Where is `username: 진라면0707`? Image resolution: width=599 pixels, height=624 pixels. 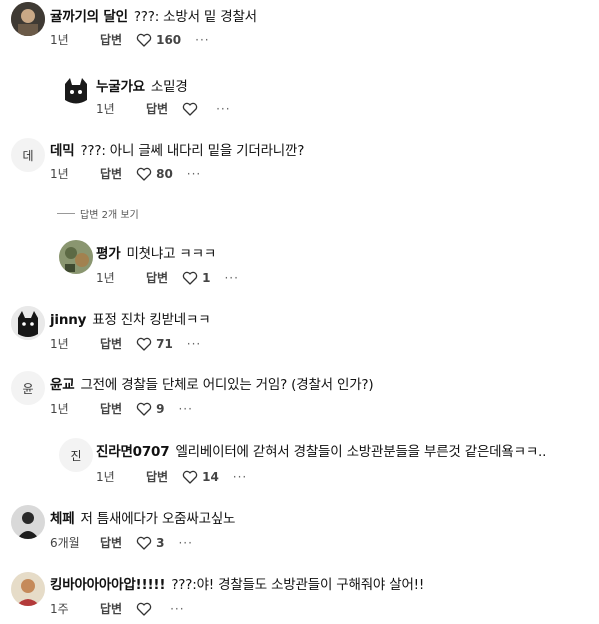 username: 진라면0707 is located at coordinates (133, 452).